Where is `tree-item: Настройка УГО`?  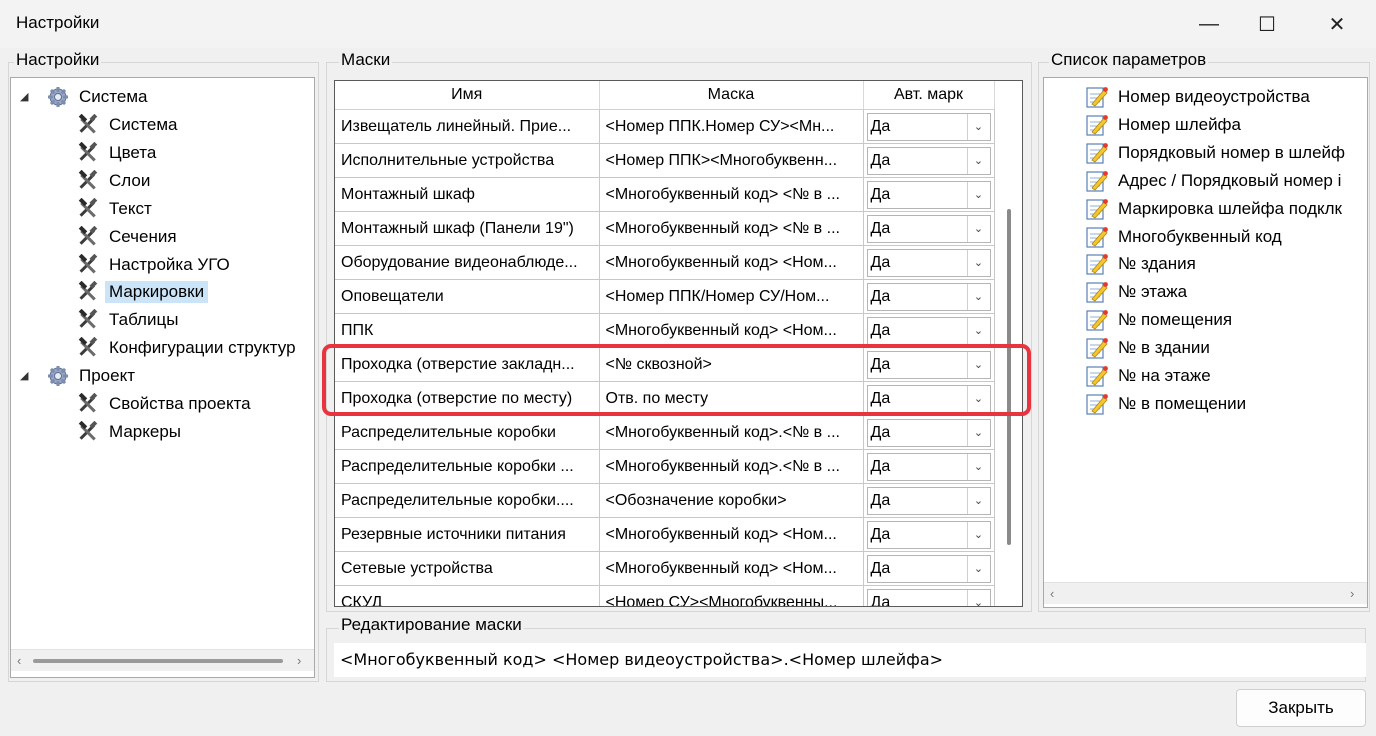
tree-item: Настройка УГО is located at coordinates (155, 265).